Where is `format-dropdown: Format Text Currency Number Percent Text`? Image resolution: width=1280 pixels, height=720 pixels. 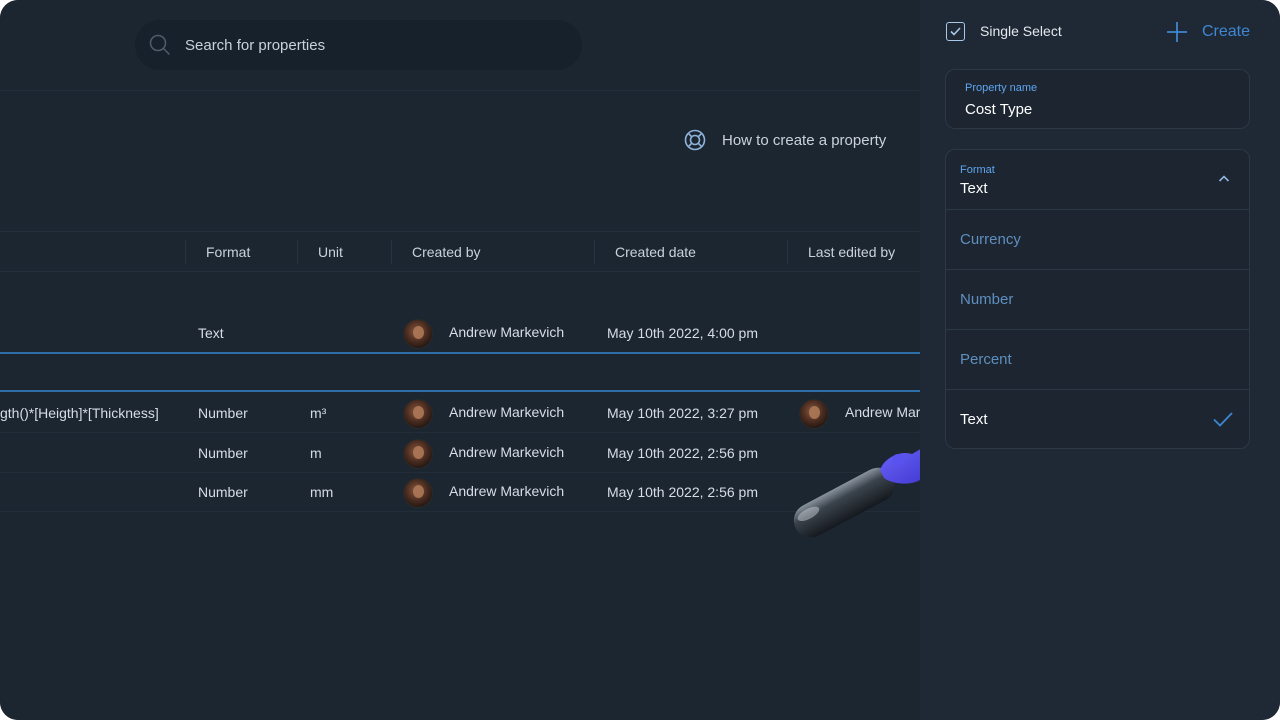
format-dropdown: Format Text Currency Number Percent Text is located at coordinates (1097, 299).